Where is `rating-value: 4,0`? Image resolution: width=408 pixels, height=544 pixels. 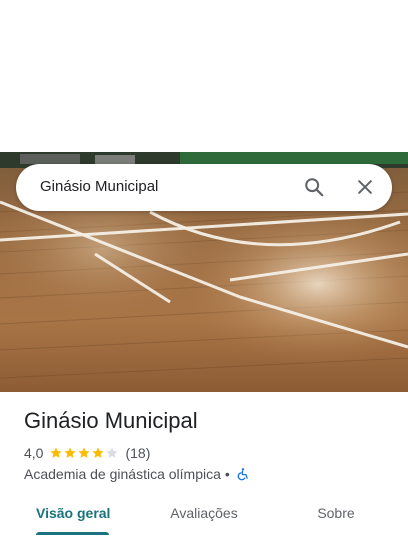
rating-value: 4,0 is located at coordinates (34, 453).